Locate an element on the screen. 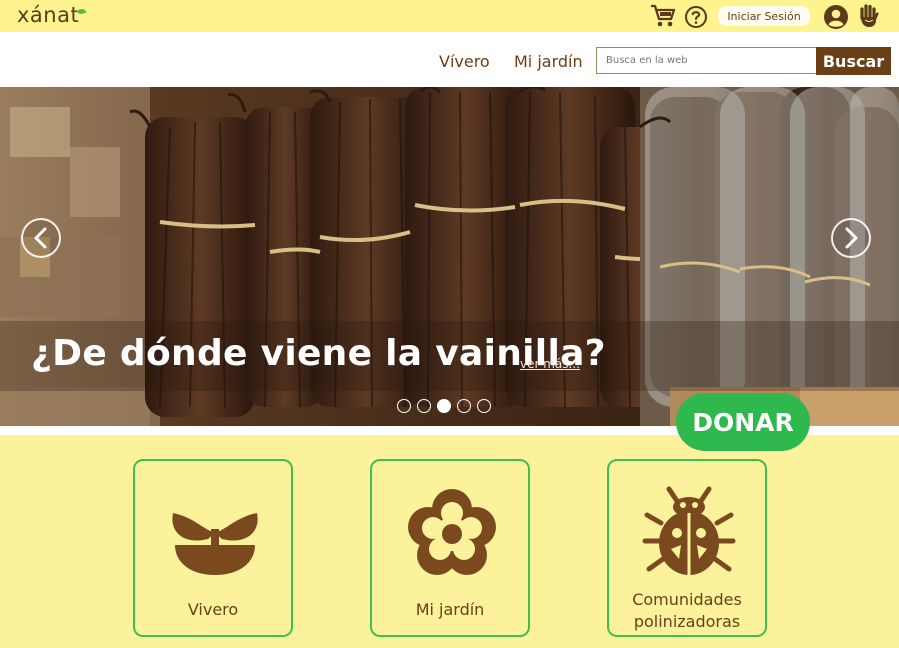  login-button: Iniciar Sesión is located at coordinates (764, 16).